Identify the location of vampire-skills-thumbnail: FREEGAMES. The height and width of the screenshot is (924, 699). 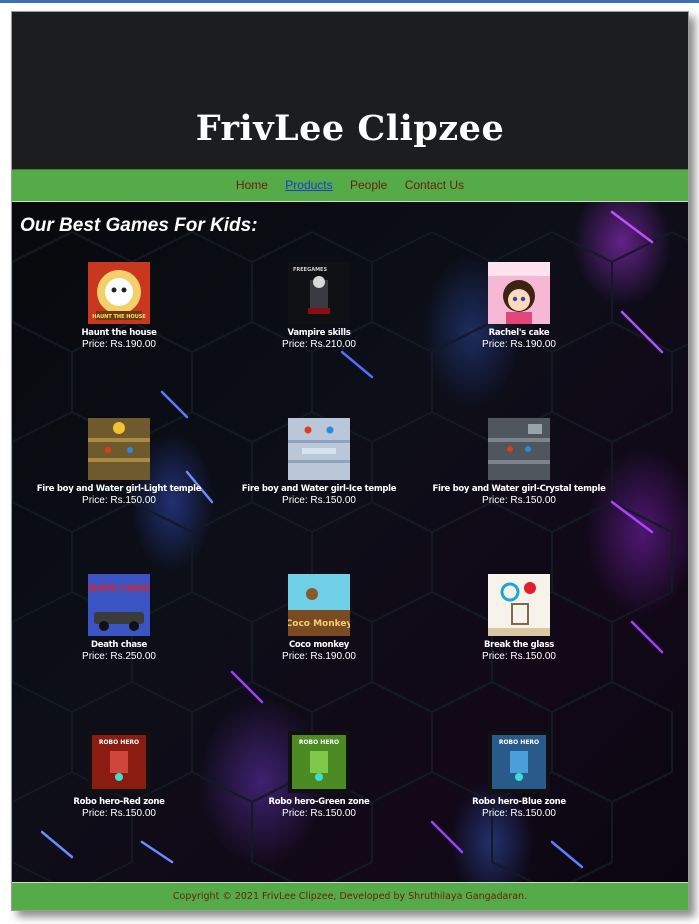
(319, 293).